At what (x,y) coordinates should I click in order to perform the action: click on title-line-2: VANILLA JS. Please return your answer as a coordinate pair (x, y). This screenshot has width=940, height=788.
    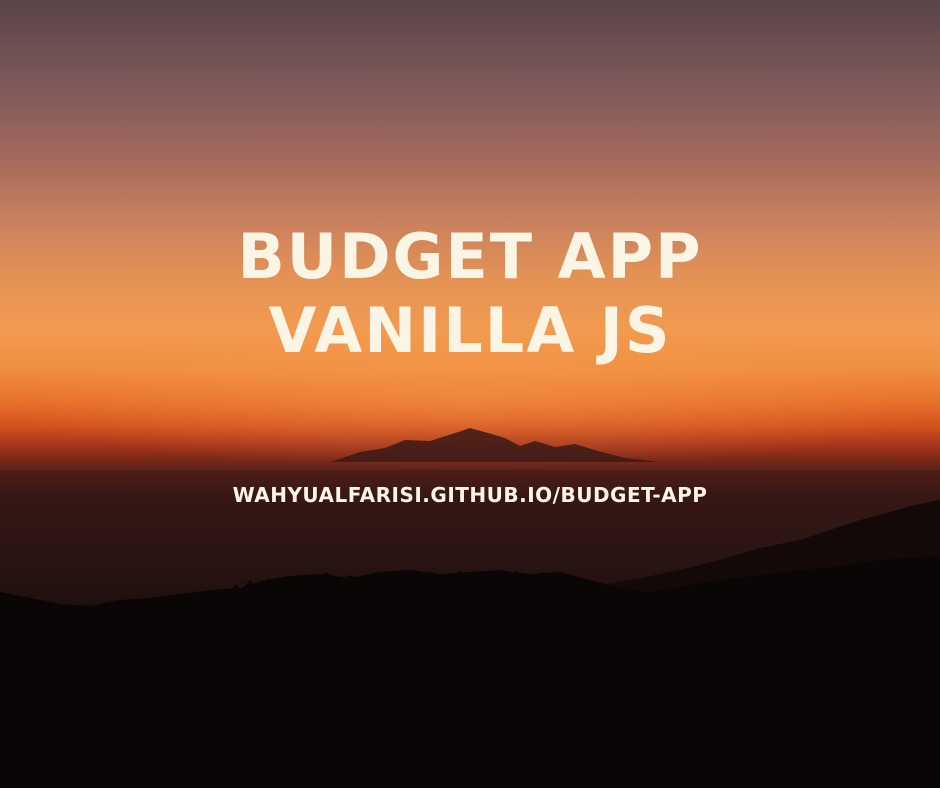
    Looking at the image, I should click on (470, 330).